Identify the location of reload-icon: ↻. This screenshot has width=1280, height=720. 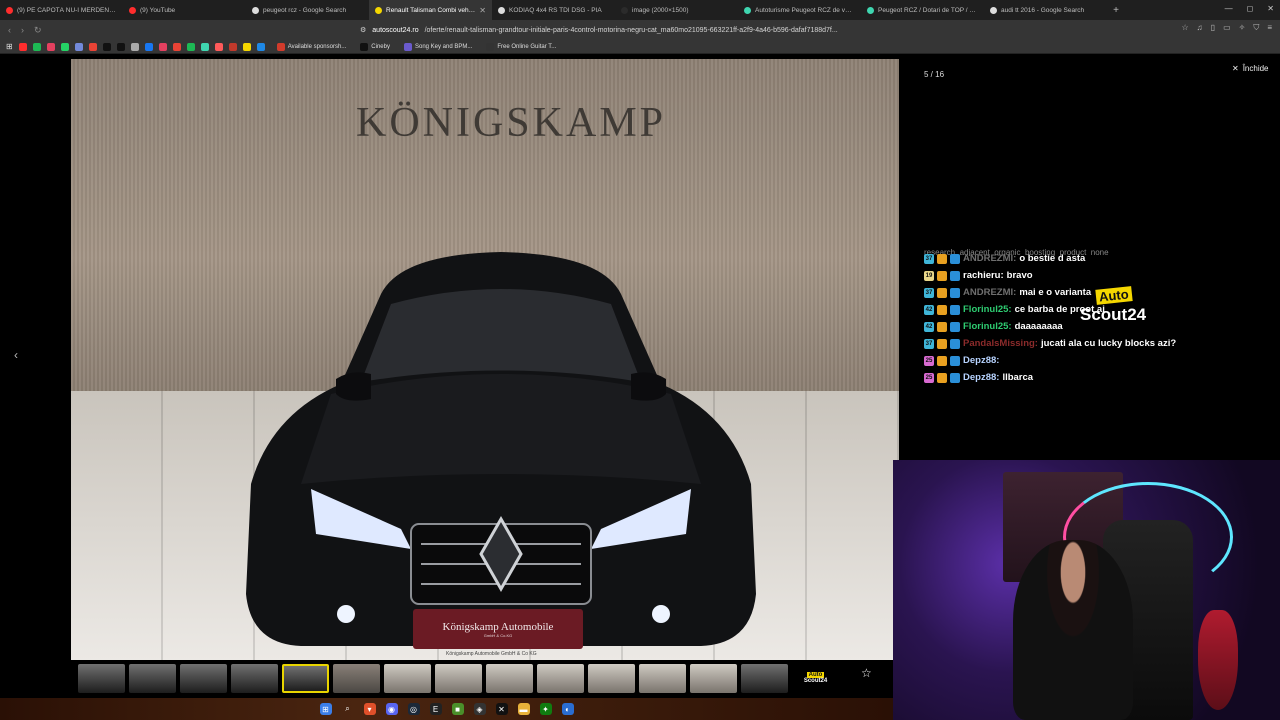
(38, 30).